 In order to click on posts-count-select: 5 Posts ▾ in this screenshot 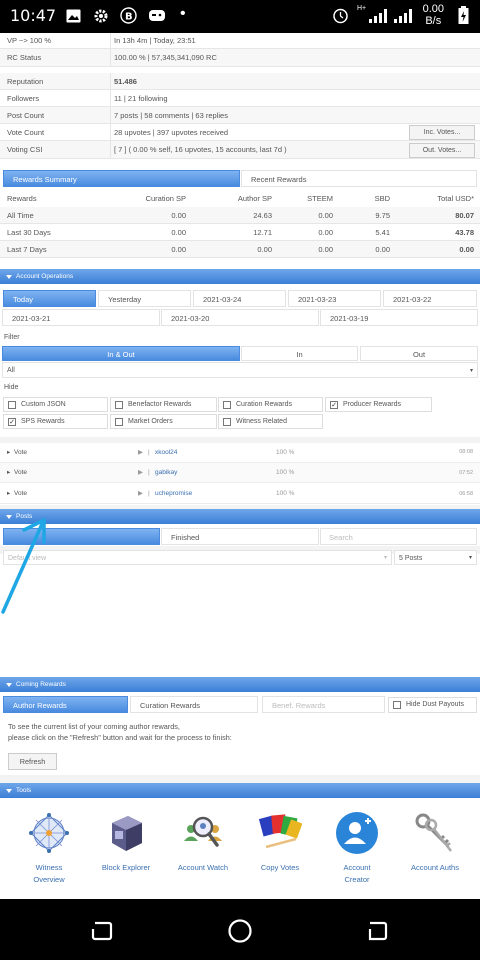, I will do `click(435, 557)`.